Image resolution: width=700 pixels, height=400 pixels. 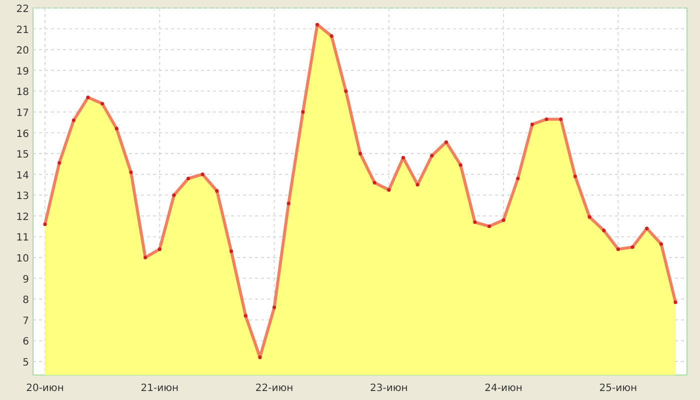 What do you see at coordinates (22, 176) in the screenshot?
I see `y-tick-label: 14` at bounding box center [22, 176].